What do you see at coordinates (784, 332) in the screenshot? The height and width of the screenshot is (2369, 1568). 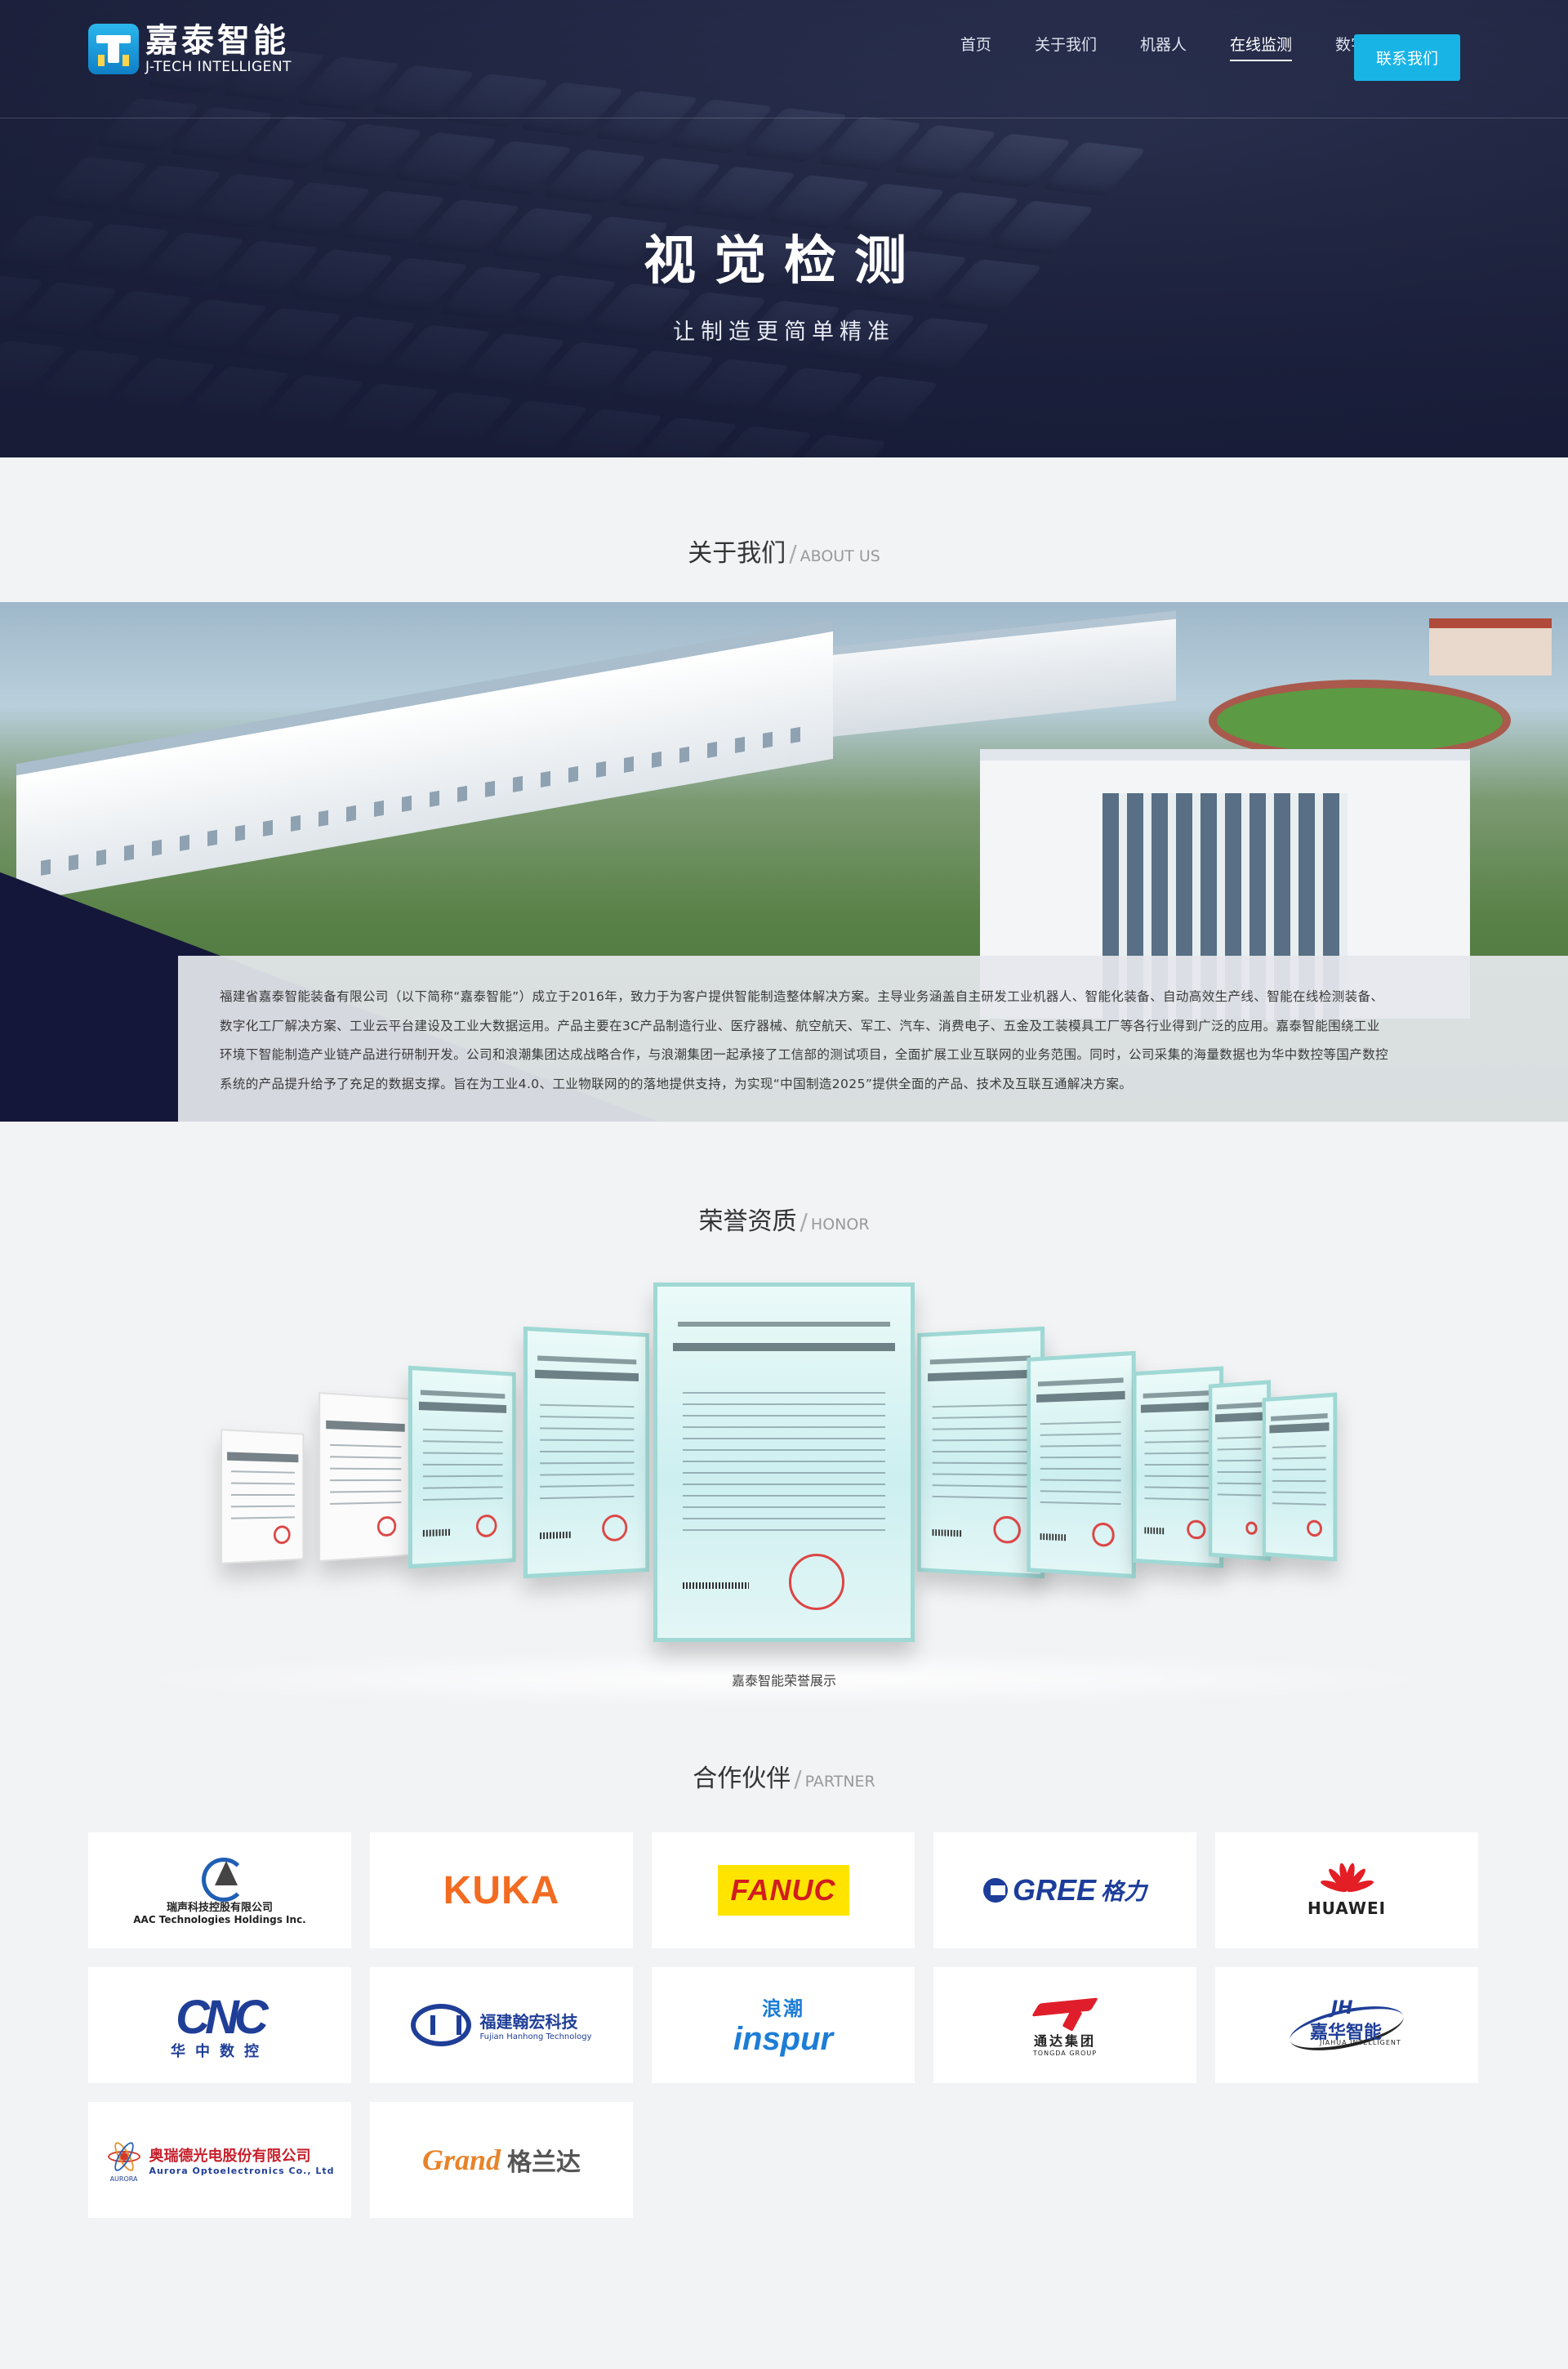 I see `hero-subtitle: 让制造更简单精准` at bounding box center [784, 332].